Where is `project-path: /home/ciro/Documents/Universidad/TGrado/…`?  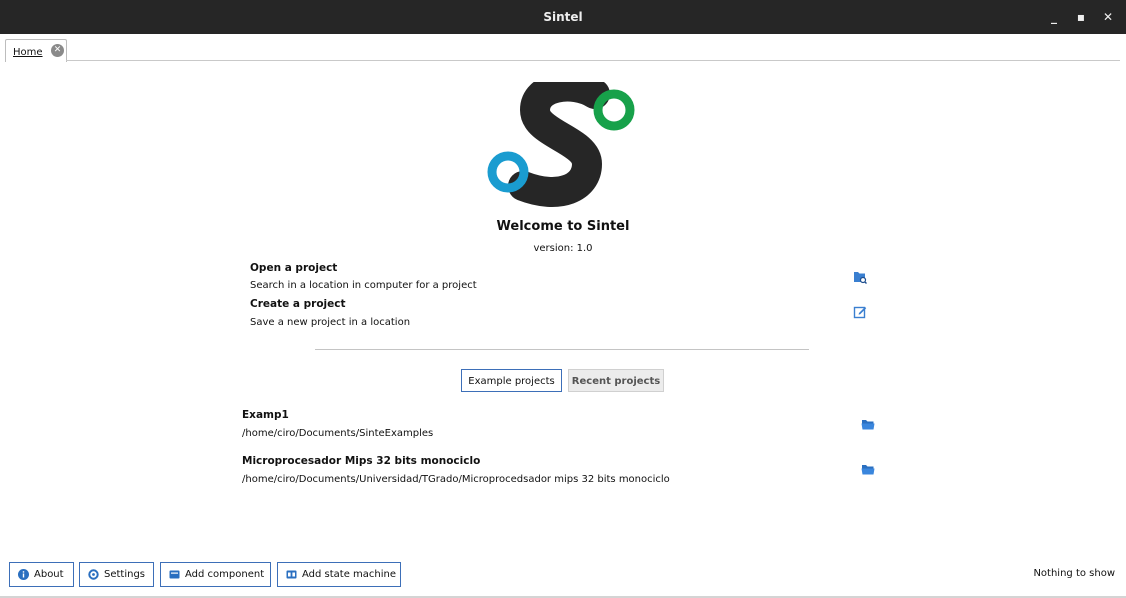 project-path: /home/ciro/Documents/Universidad/TGrado/… is located at coordinates (456, 479).